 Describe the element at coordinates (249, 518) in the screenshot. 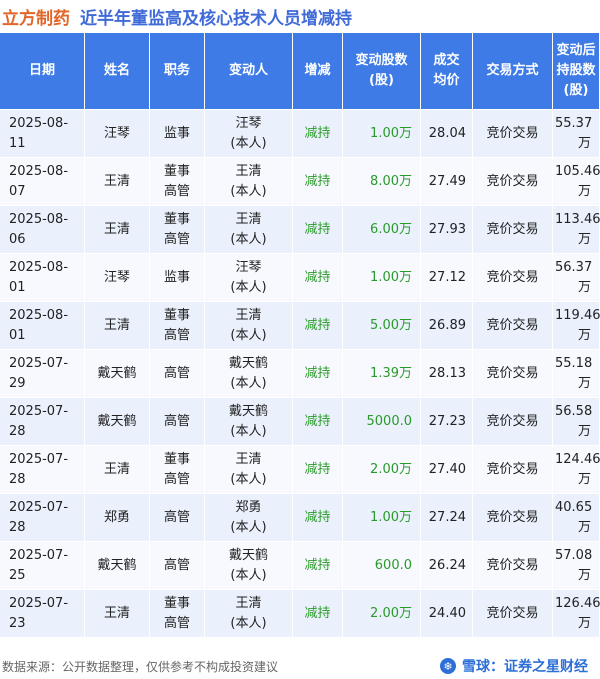

I see `changer-cell: 郑勇 (本人)` at that location.